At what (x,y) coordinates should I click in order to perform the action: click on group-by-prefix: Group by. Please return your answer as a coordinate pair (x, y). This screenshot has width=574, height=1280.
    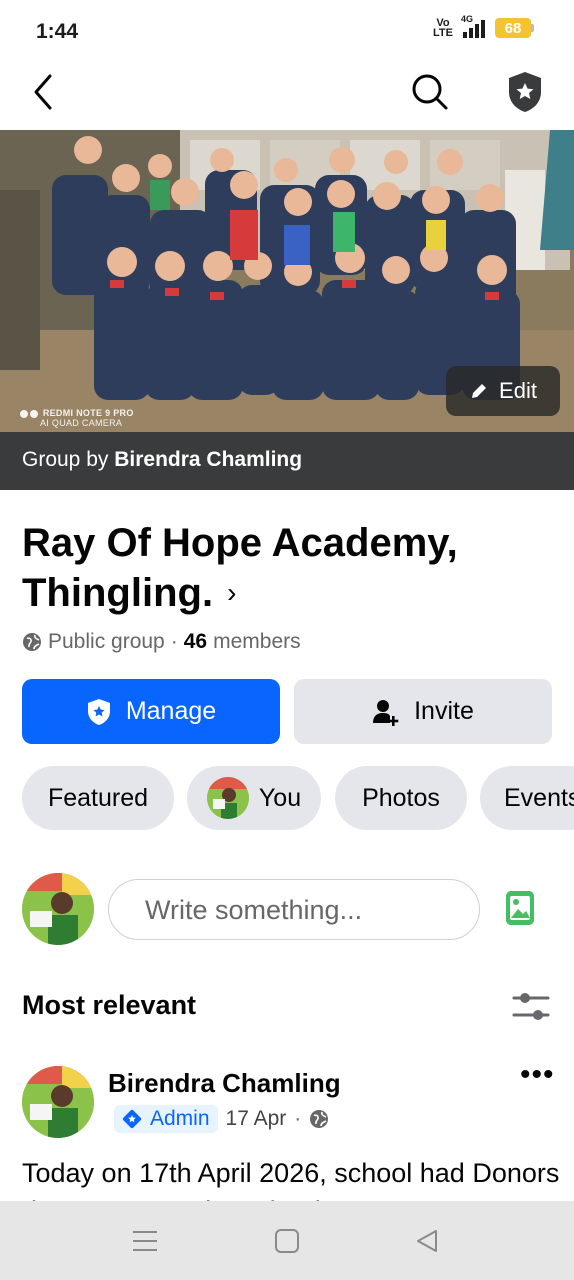
    Looking at the image, I should click on (68, 459).